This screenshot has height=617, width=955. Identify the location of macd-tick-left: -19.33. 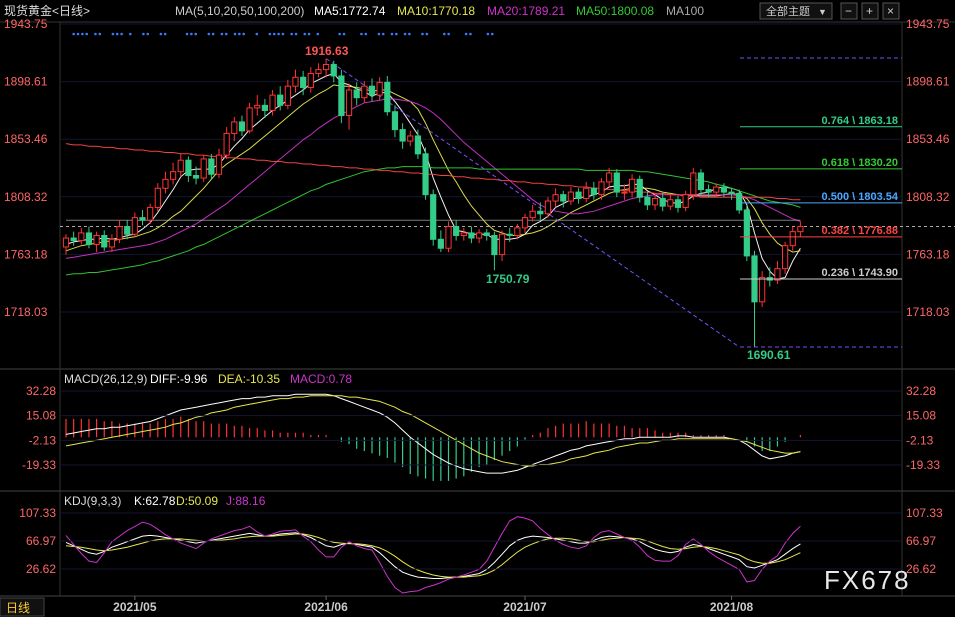
(39, 465).